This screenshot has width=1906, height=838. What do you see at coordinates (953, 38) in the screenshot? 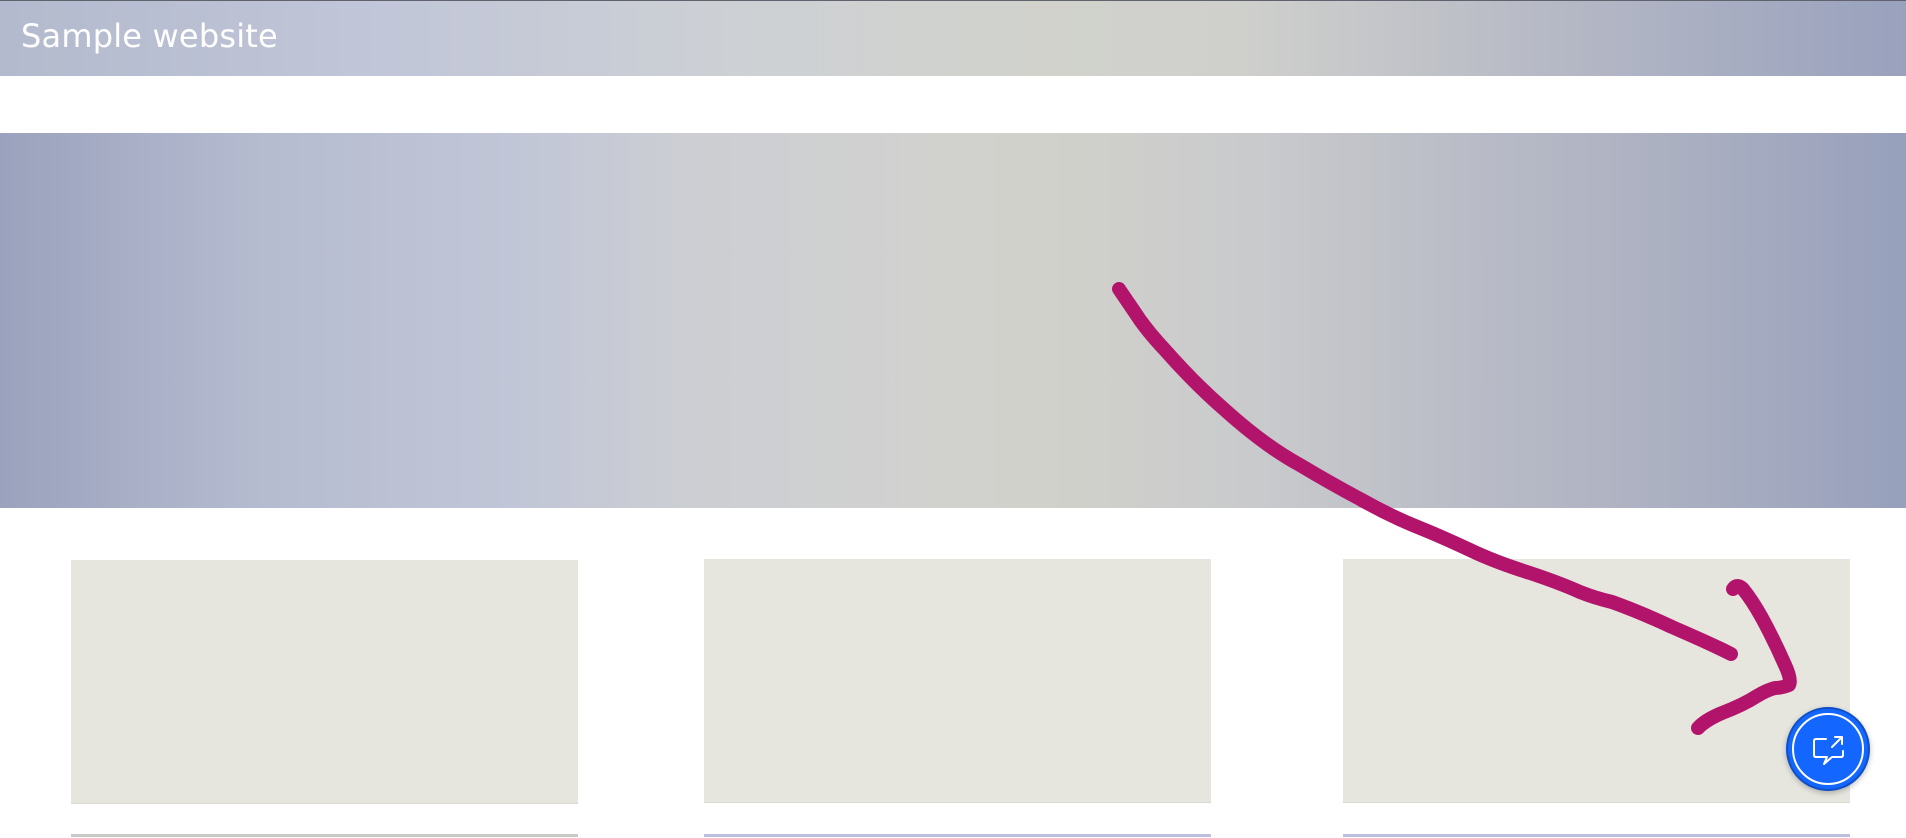
I see `site-header: Sample website` at bounding box center [953, 38].